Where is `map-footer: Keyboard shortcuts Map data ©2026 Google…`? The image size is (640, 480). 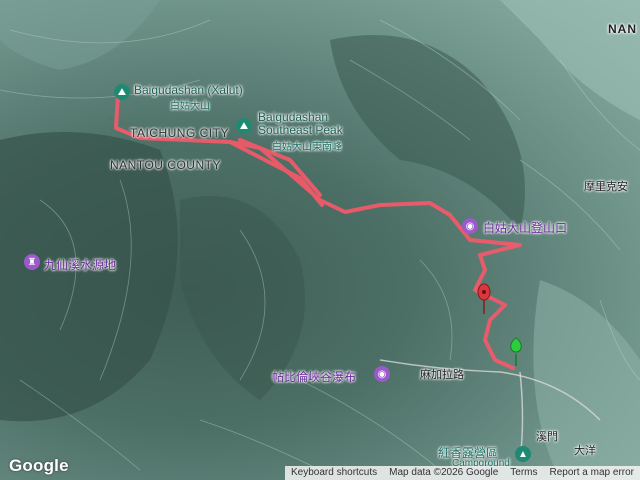
map-footer: Keyboard shortcuts Map data ©2026 Google… is located at coordinates (462, 473).